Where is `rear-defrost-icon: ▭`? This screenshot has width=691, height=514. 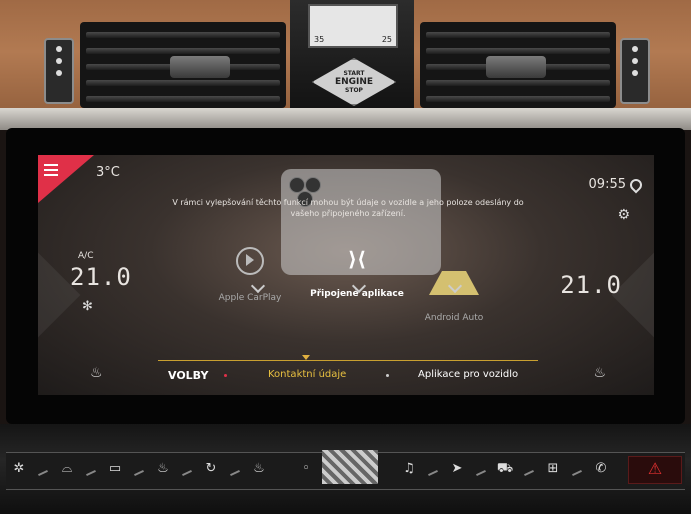 rear-defrost-icon: ▭ is located at coordinates (115, 469).